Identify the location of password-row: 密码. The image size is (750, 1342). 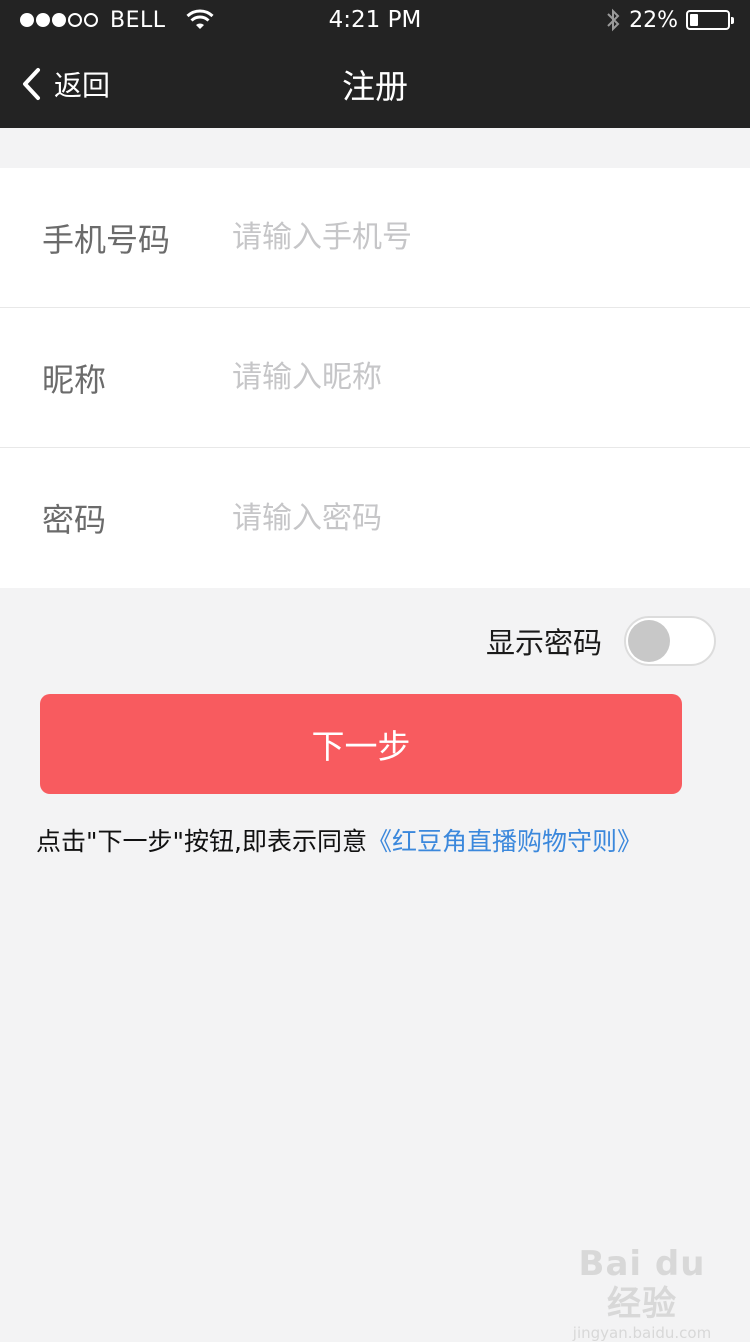
(375, 518).